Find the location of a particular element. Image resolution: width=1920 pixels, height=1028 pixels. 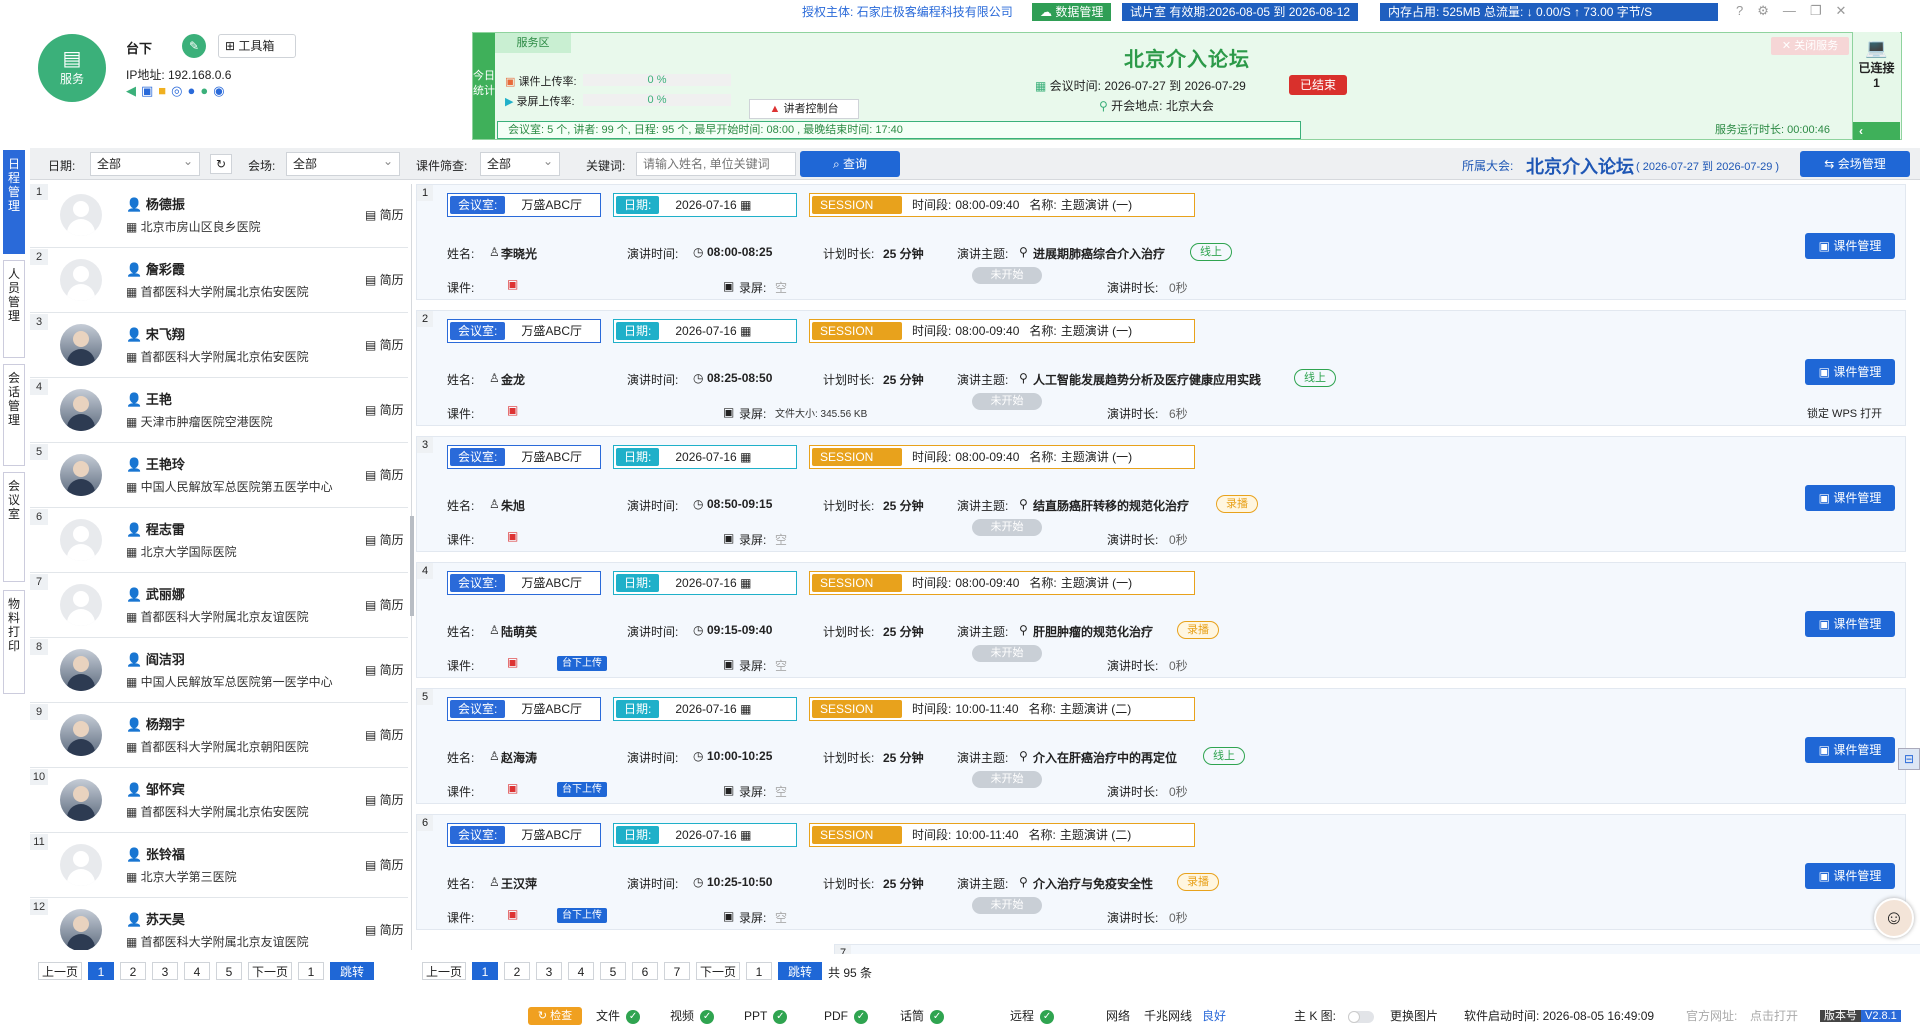

search-icon: ◉ is located at coordinates (221, 90).